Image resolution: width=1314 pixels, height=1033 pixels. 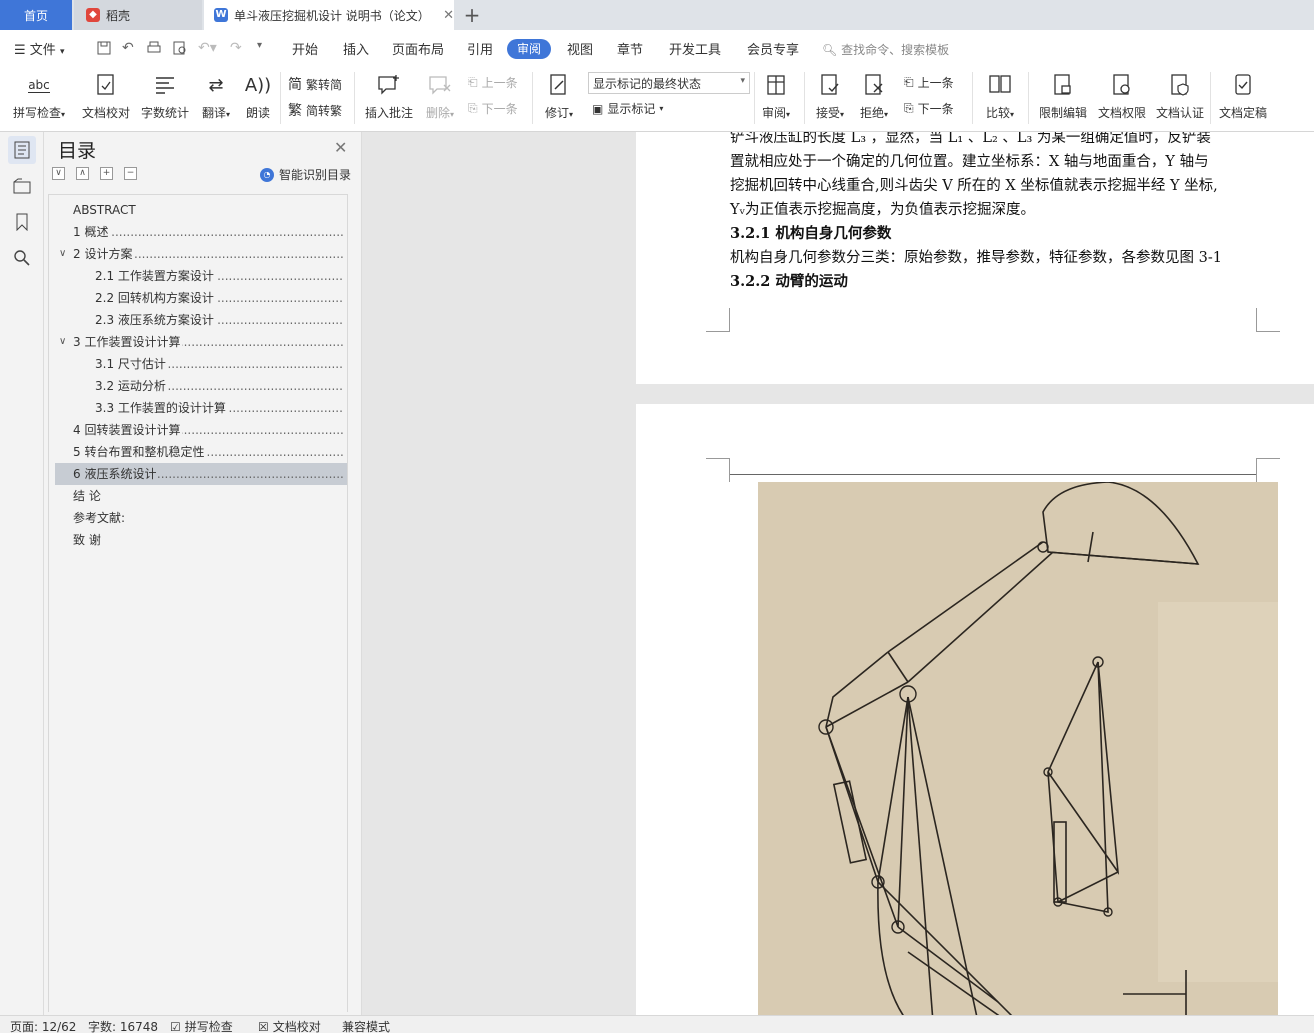 I want to click on menu-review: 审阅, so click(x=529, y=49).